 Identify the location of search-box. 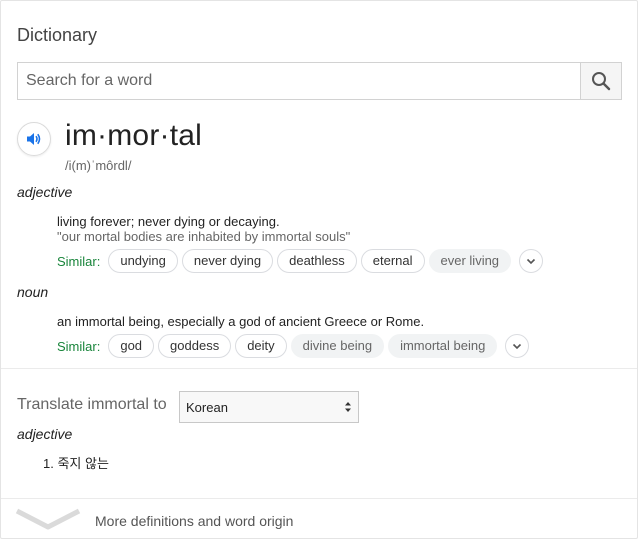
(319, 81).